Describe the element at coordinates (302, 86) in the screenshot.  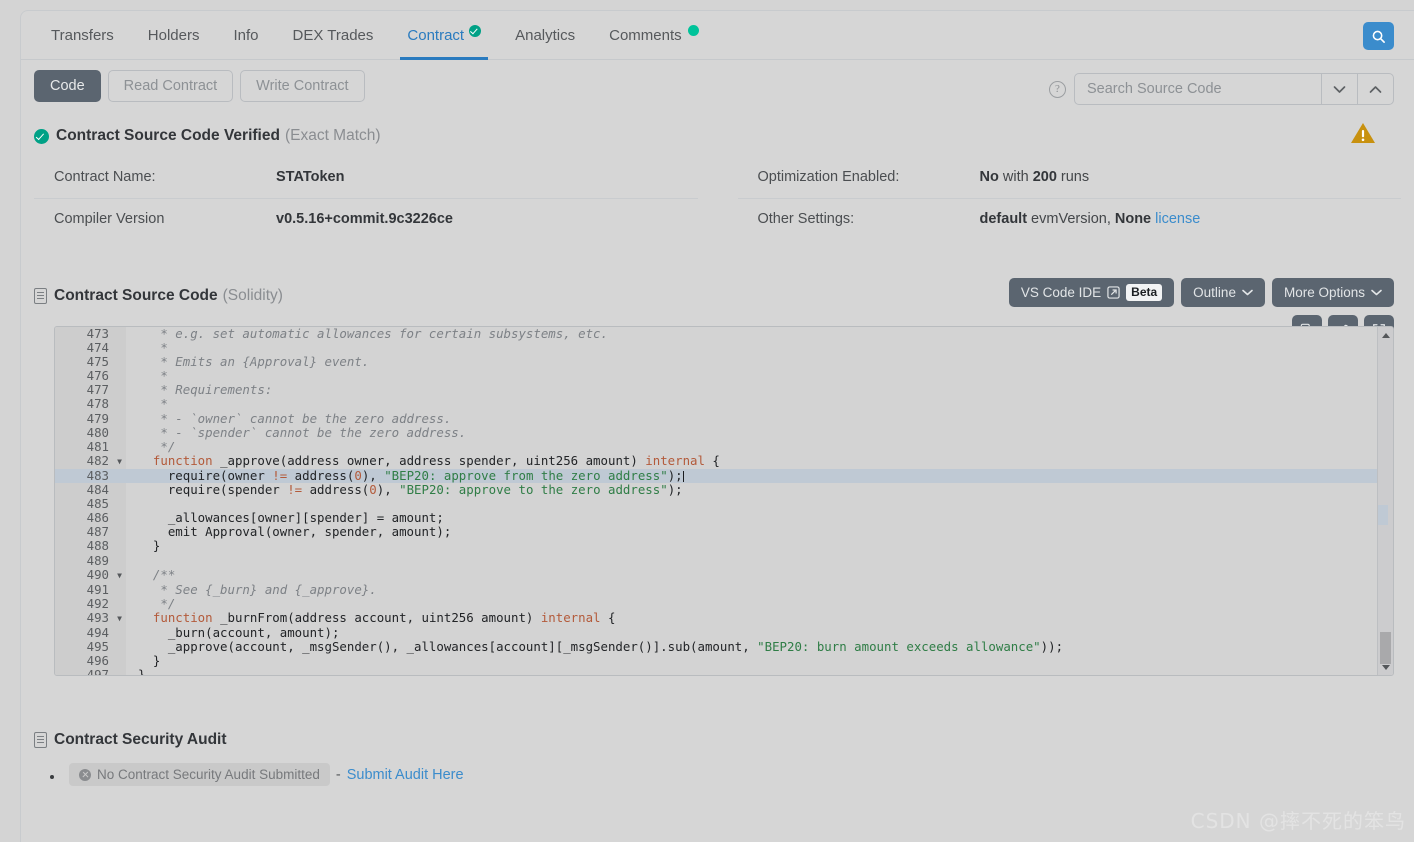
I see `write-contract-button: Write Contract` at that location.